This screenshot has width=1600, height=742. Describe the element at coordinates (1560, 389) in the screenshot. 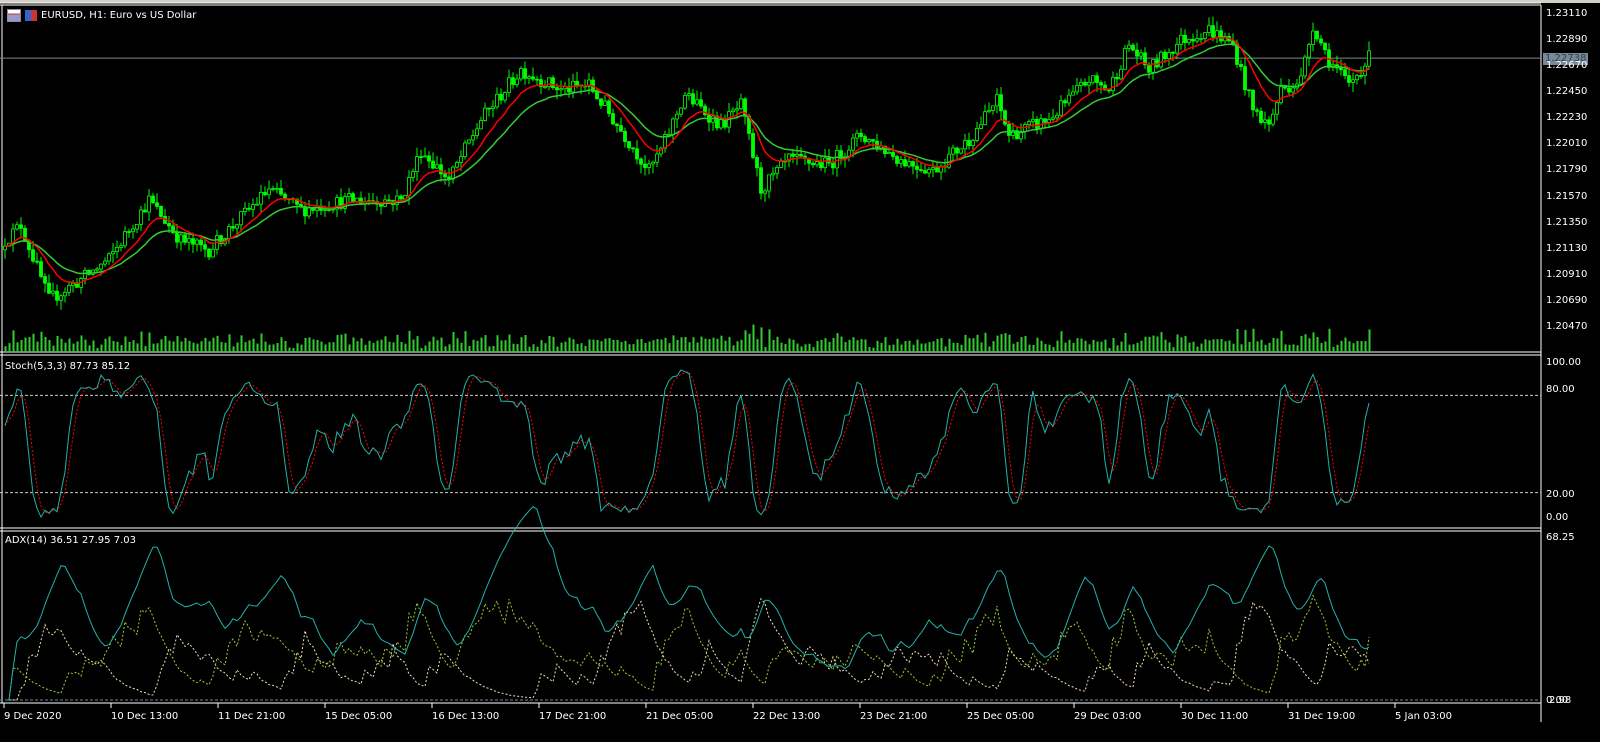

I see `stoch-axis-label: 80.00` at that location.